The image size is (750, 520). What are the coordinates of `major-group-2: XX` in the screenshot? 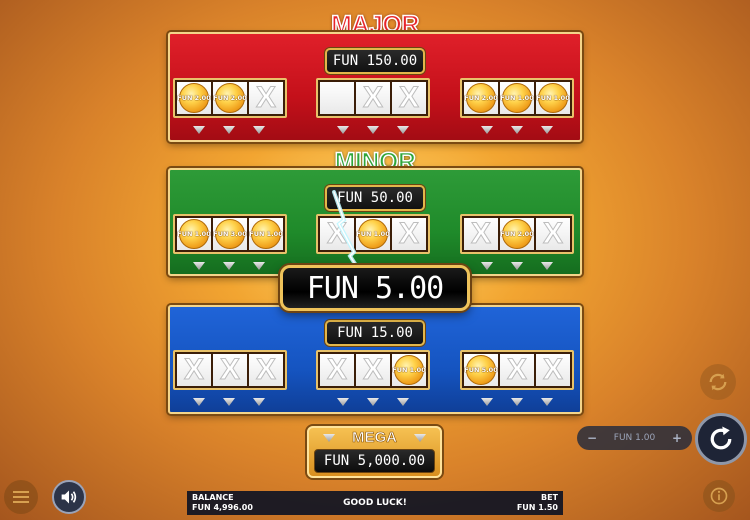 It's located at (373, 98).